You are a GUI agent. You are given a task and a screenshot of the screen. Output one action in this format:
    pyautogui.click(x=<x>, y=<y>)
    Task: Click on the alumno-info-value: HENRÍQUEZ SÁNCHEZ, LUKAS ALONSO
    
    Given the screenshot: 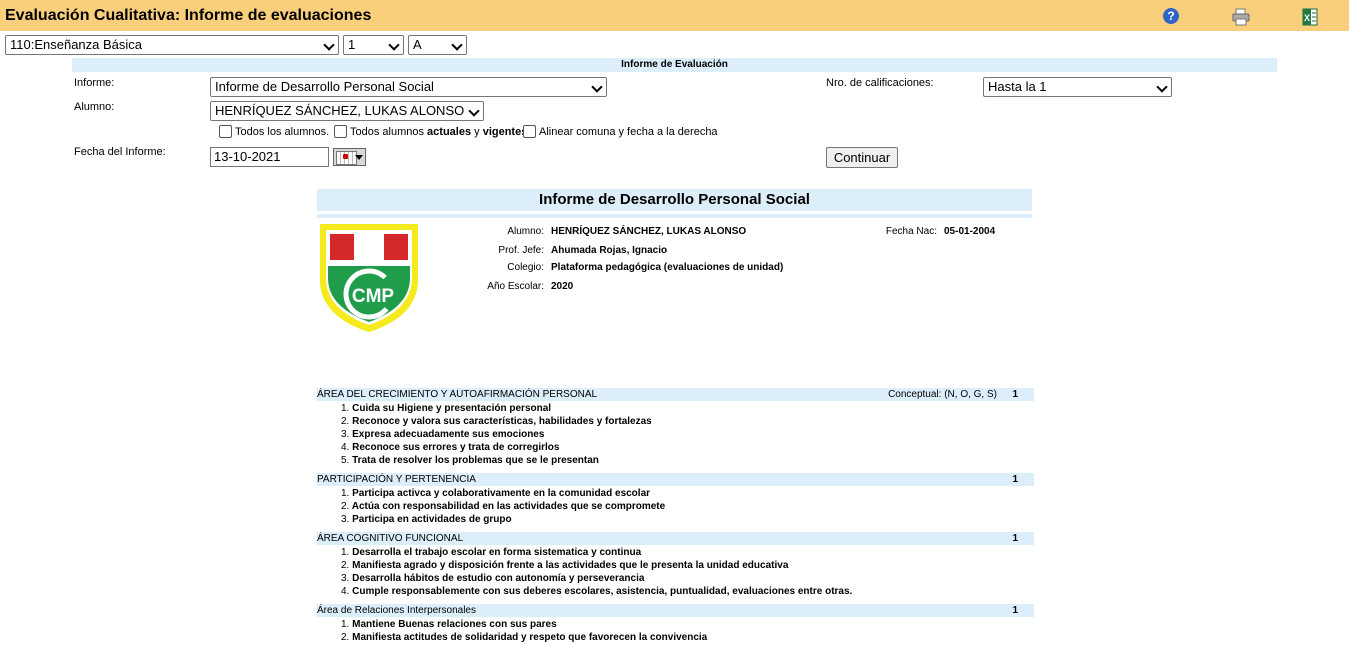 What is the action you would take?
    pyautogui.click(x=649, y=231)
    